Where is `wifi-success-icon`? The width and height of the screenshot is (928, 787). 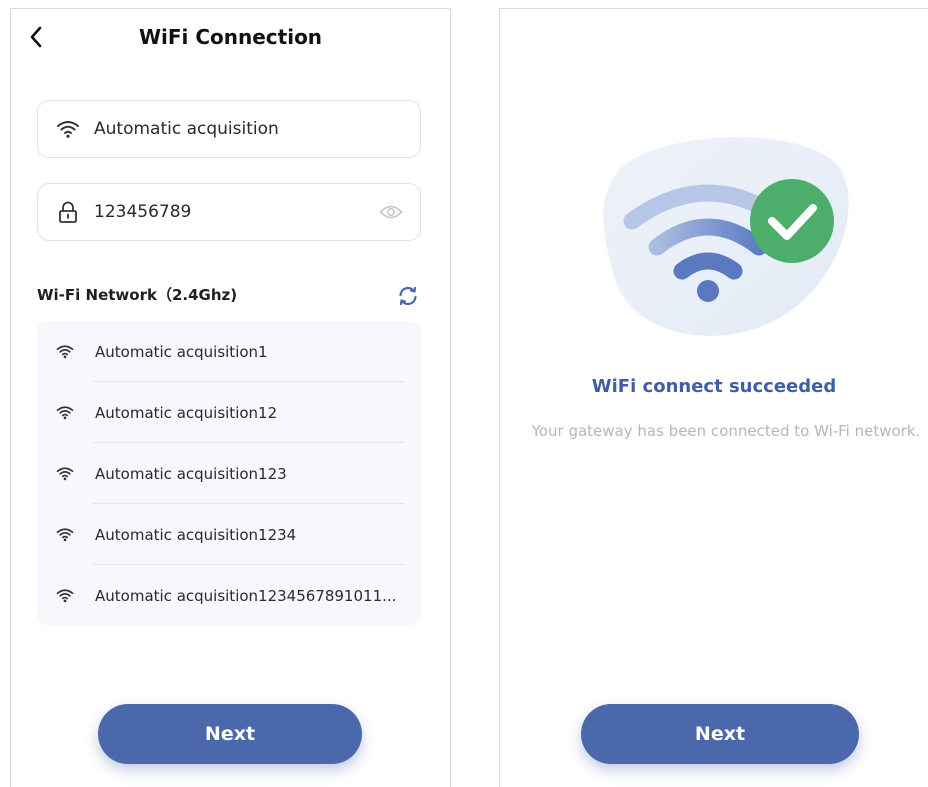 wifi-success-icon is located at coordinates (725, 239).